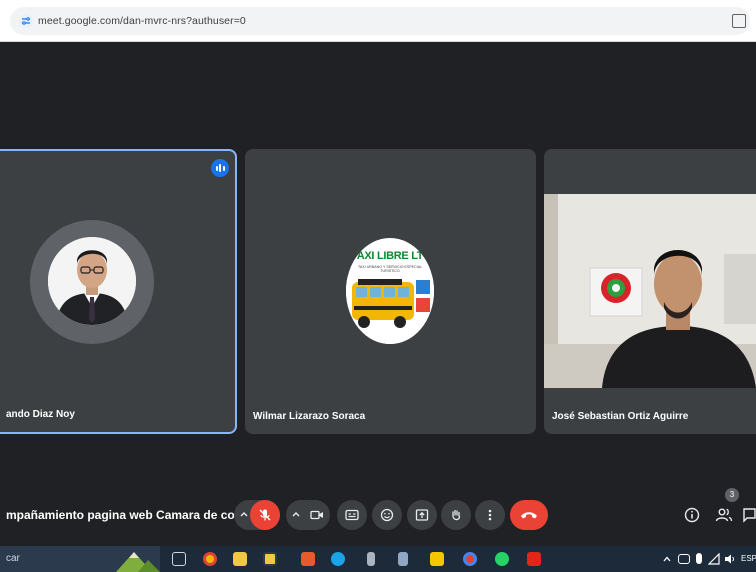 The height and width of the screenshot is (572, 756). I want to click on acrobat-icon, so click(534, 559).